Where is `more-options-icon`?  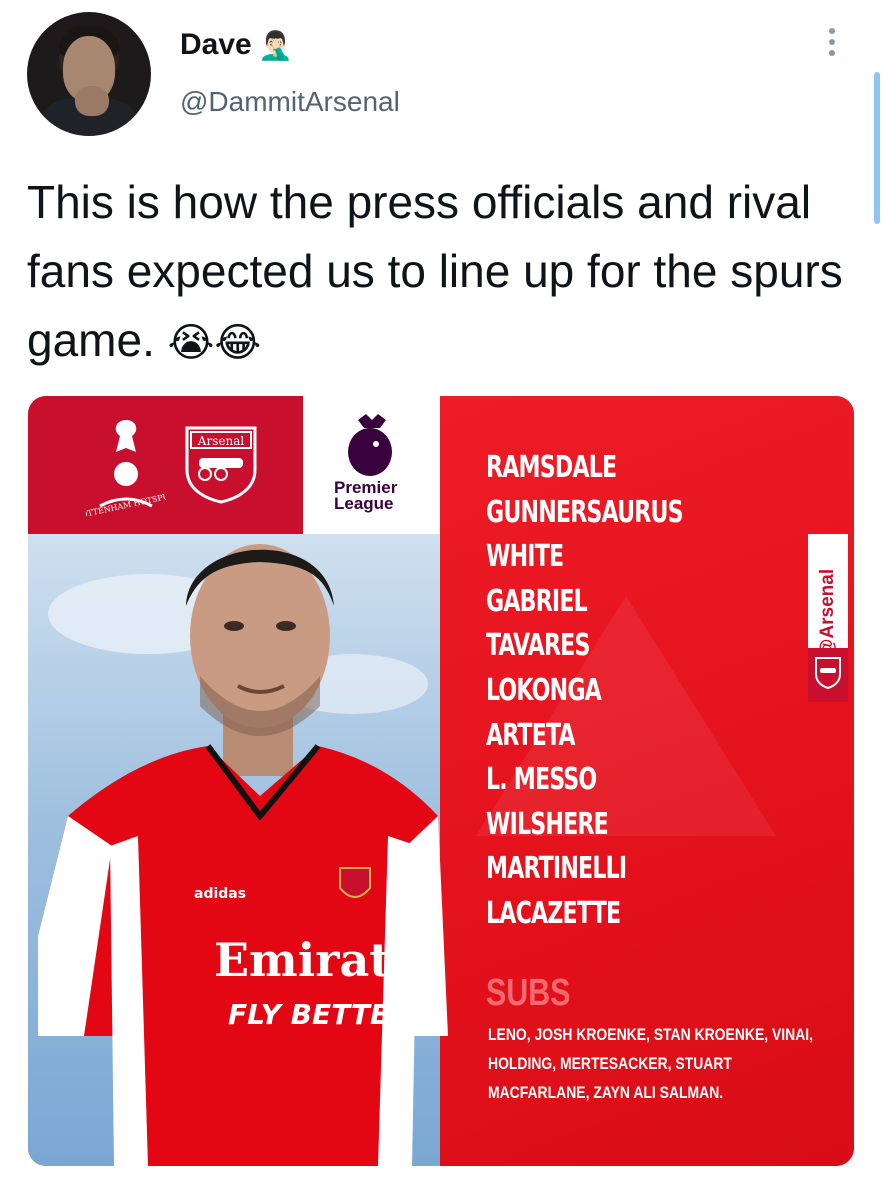
more-options-icon is located at coordinates (832, 48).